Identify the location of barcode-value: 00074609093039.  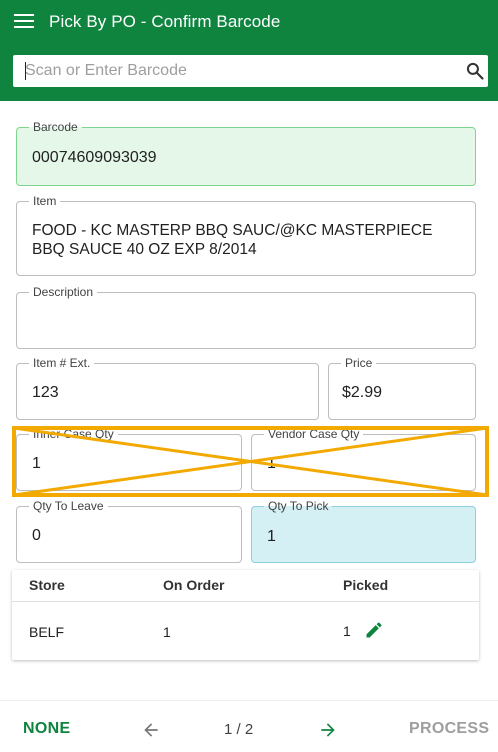
(94, 157).